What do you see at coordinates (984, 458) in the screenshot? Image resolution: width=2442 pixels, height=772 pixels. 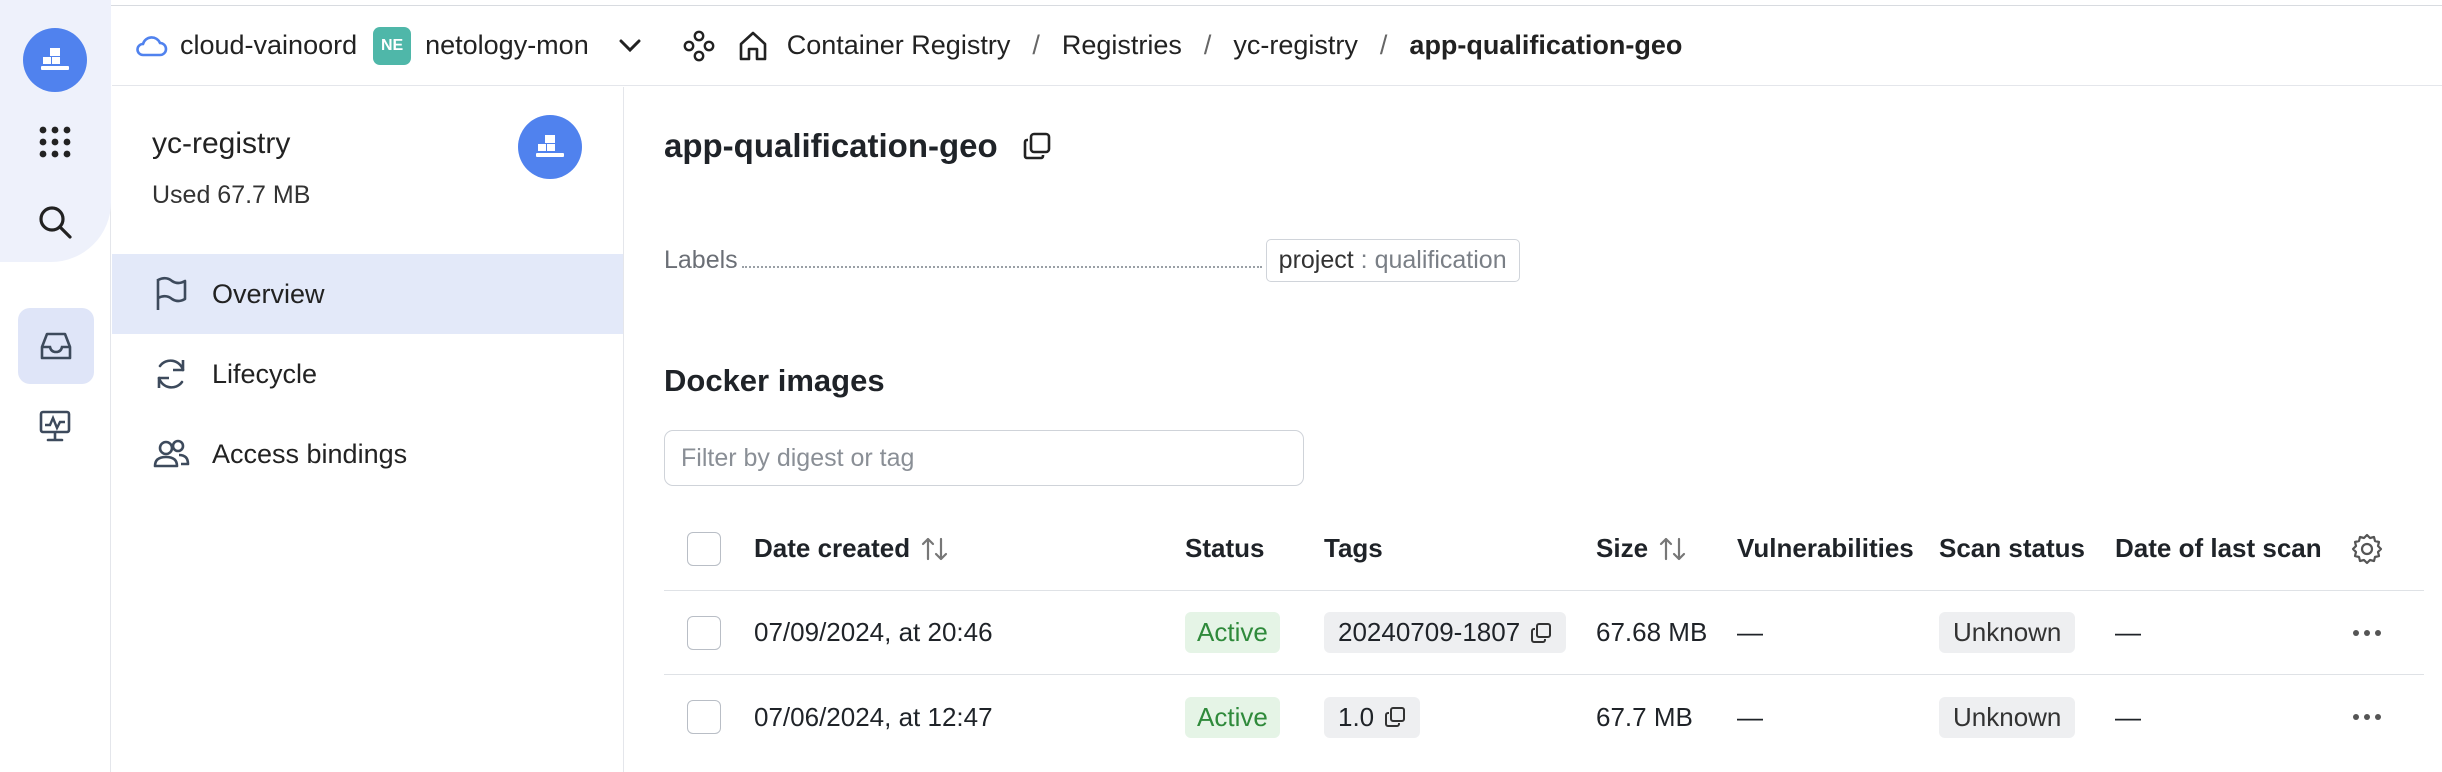 I see `filter-input` at bounding box center [984, 458].